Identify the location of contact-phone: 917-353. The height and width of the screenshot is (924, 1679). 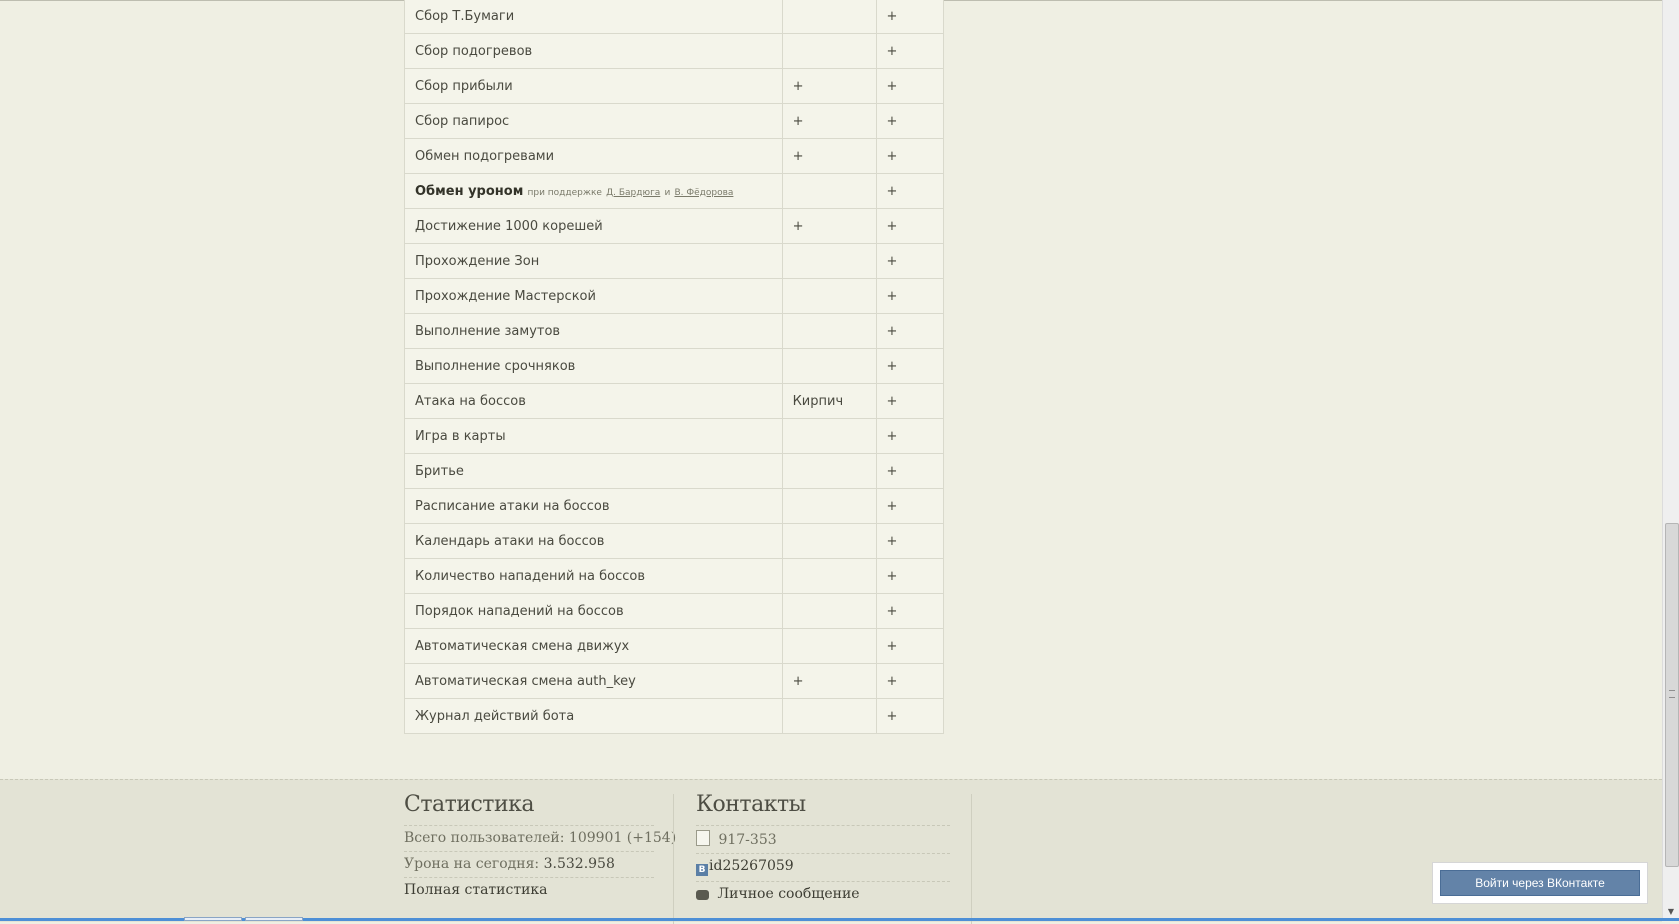
(823, 839).